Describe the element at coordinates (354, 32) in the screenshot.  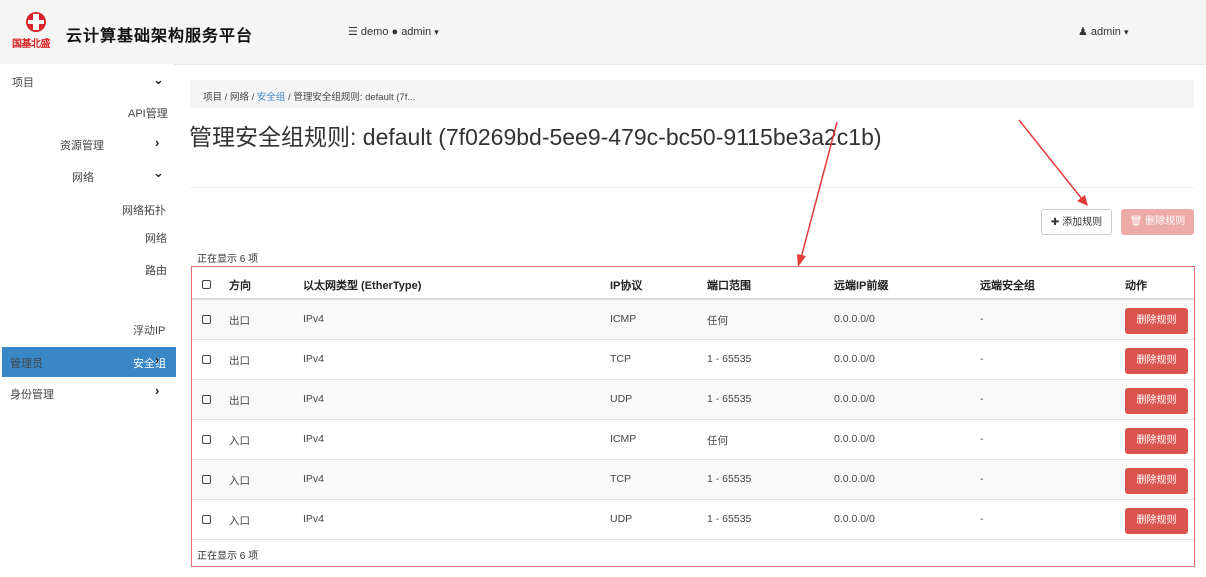
I see `list-icon: ☰` at that location.